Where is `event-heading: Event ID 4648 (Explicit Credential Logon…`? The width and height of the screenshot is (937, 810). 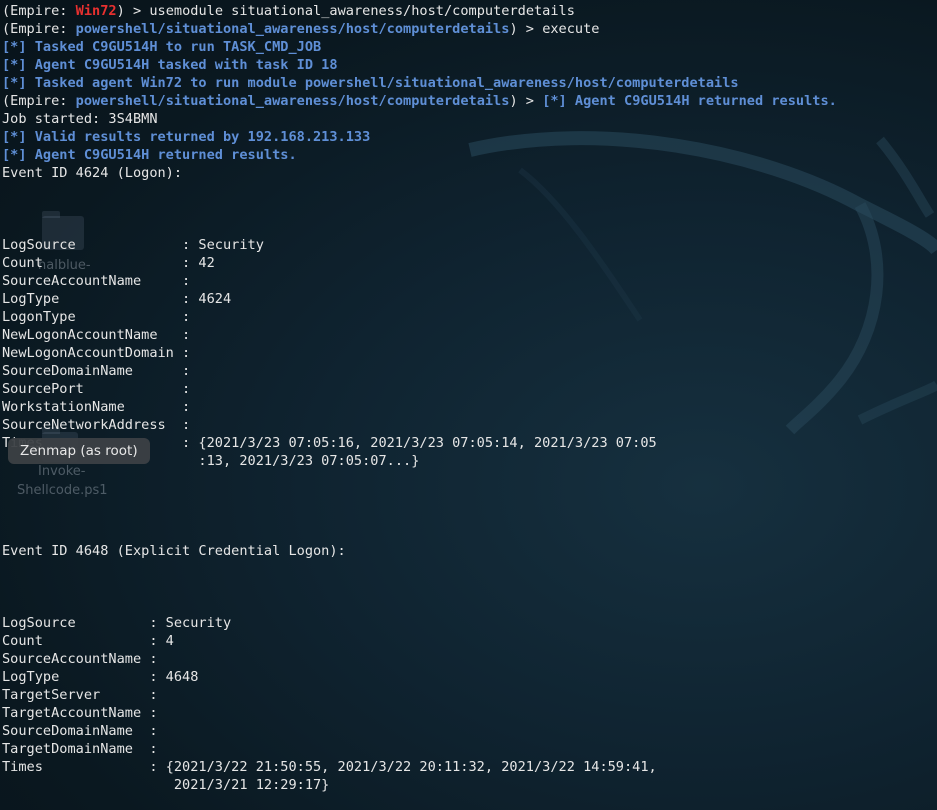
event-heading: Event ID 4648 (Explicit Credential Logon… is located at coordinates (174, 551).